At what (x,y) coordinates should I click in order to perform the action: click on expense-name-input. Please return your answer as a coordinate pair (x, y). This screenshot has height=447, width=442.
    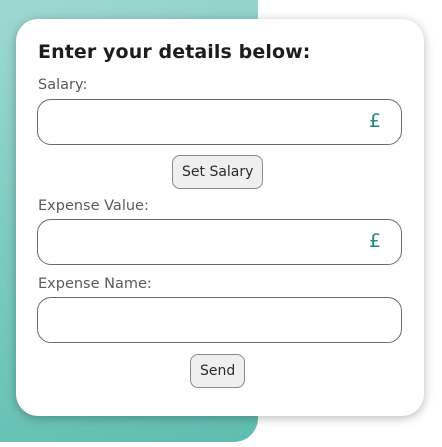
    Looking at the image, I should click on (202, 320).